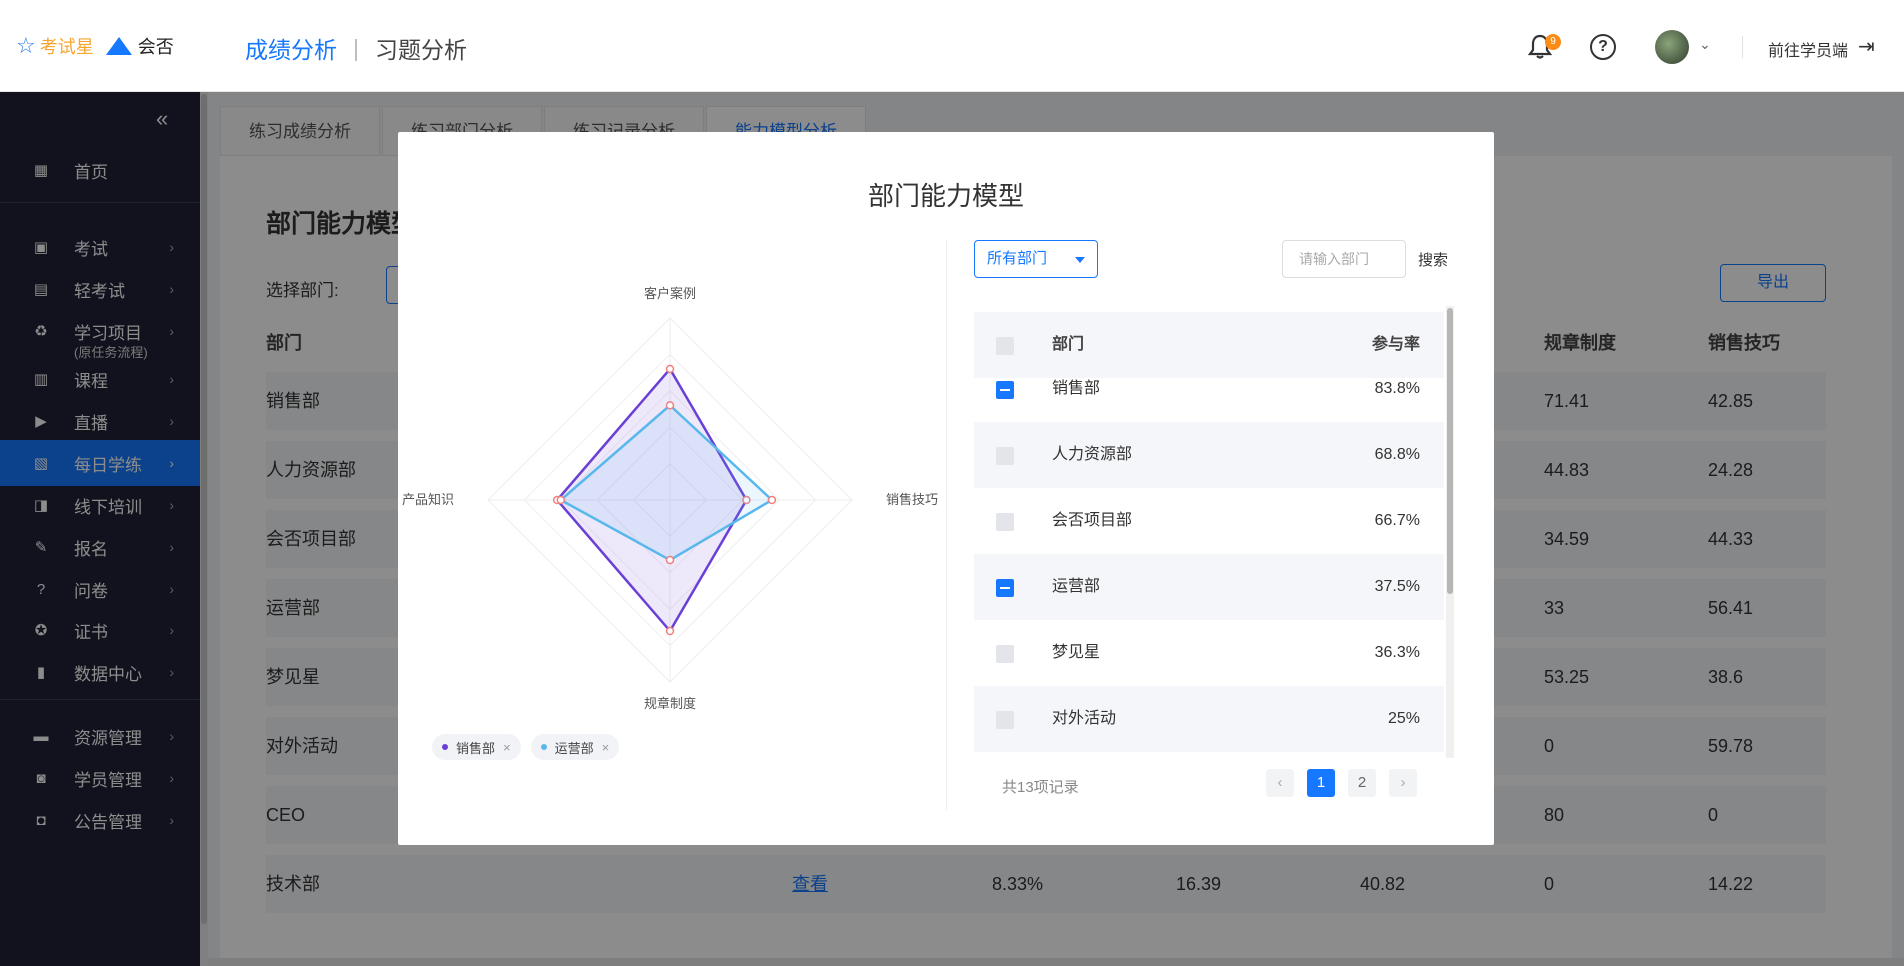  I want to click on top-nav: 成绩分析 | 习题分析, so click(356, 48).